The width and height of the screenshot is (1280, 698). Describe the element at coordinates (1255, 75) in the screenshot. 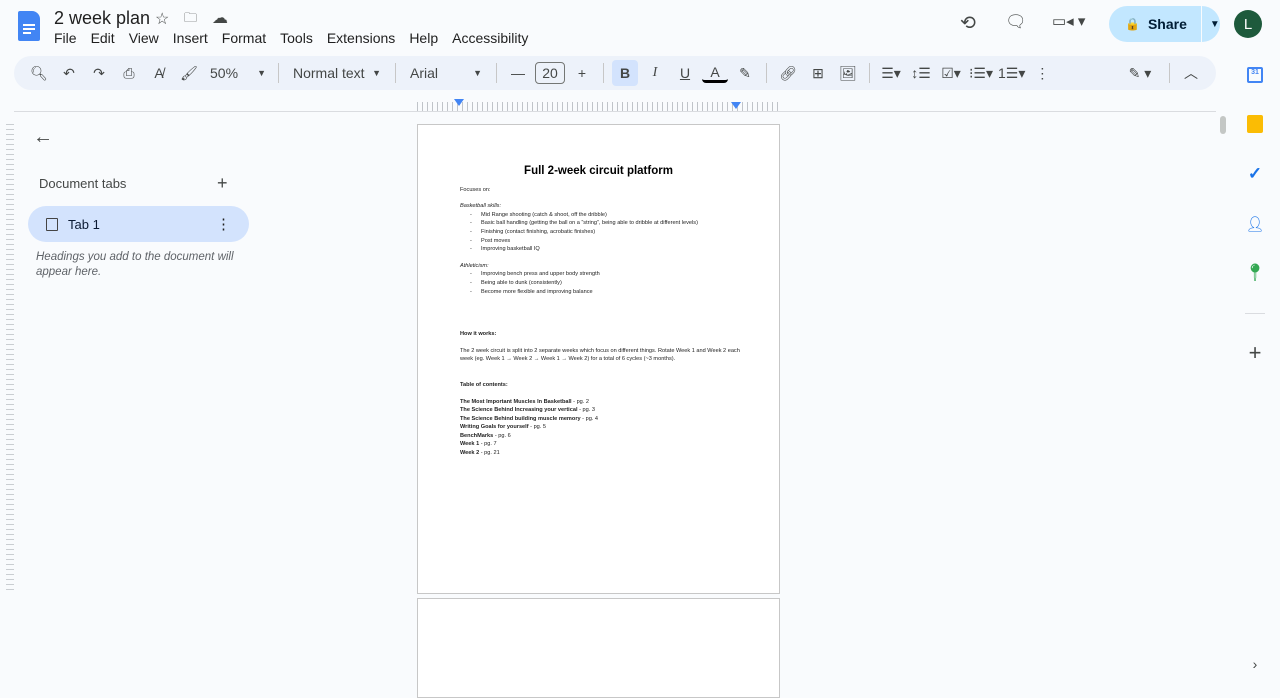

I see `calendar-icon: 31` at that location.